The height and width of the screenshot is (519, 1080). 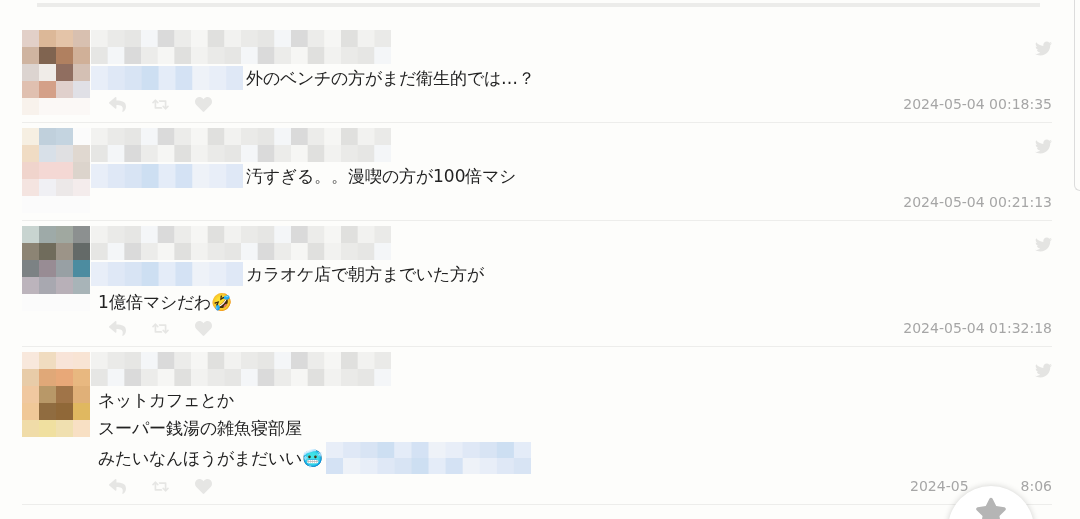 What do you see at coordinates (977, 202) in the screenshot?
I see `timestamp: 2024-05-04 00:21:13` at bounding box center [977, 202].